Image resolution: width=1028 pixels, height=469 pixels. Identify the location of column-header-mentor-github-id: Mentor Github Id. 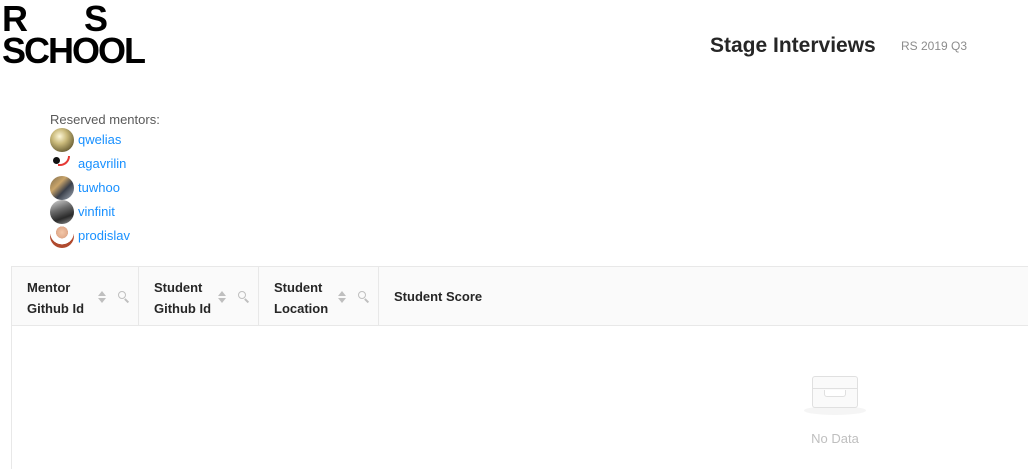
(75, 296).